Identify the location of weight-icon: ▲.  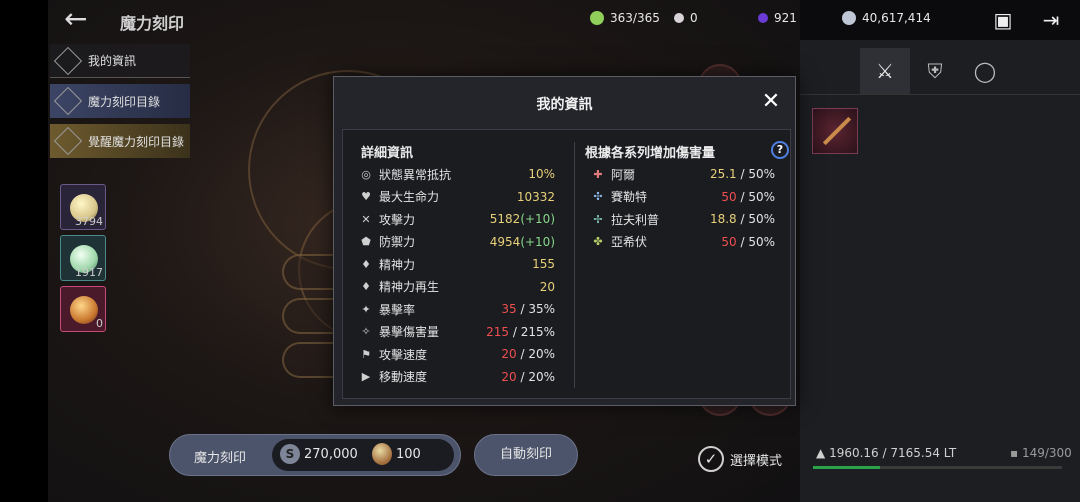
(821, 453).